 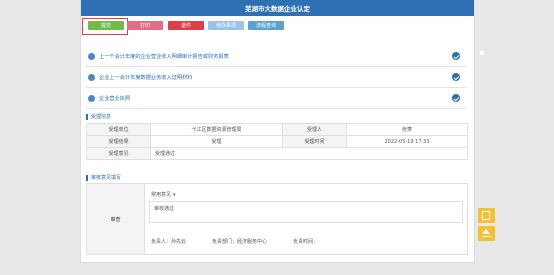 I want to click on accept-section-title: 受理信息, so click(x=98, y=116).